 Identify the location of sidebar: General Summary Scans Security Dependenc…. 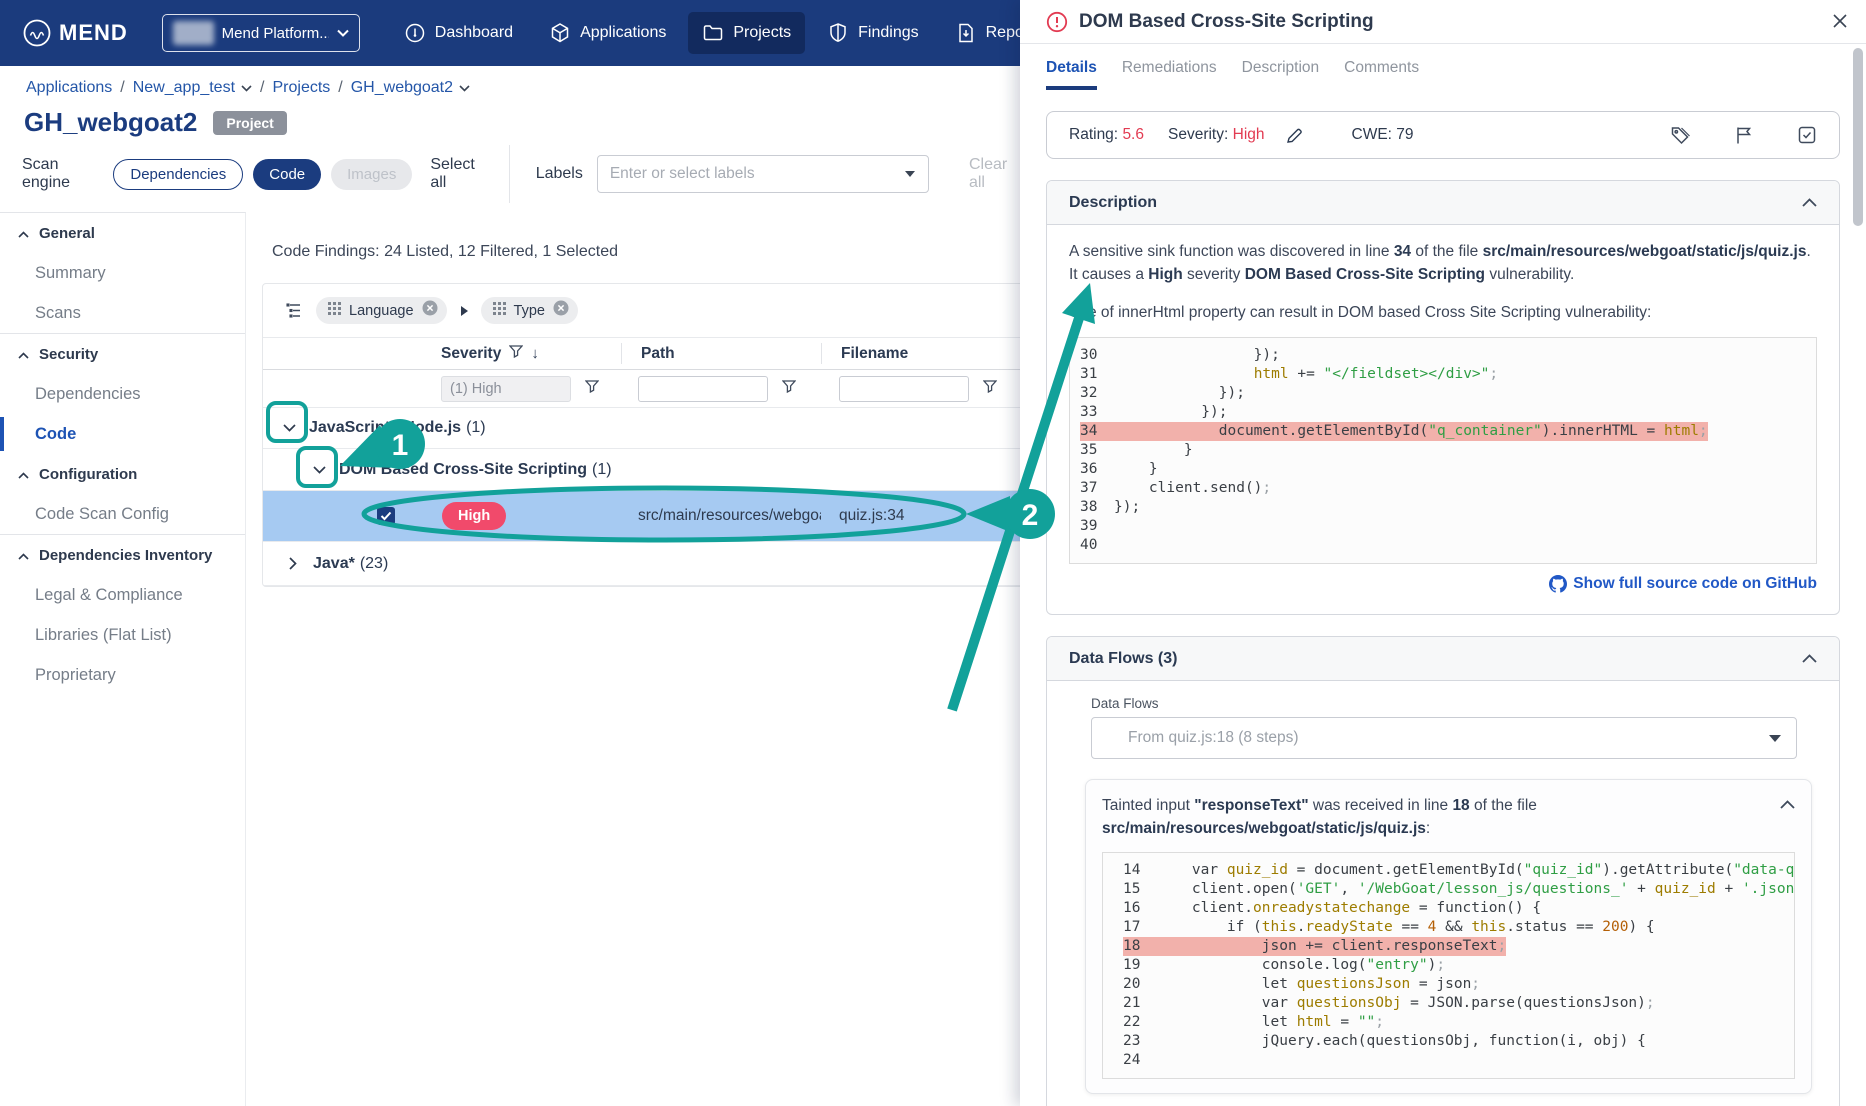
(123, 659).